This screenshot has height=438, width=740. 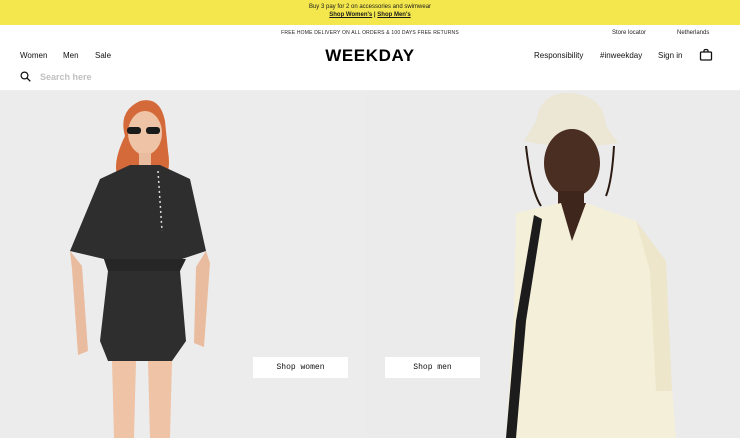 What do you see at coordinates (629, 33) in the screenshot?
I see `store-locator-link: Store locator` at bounding box center [629, 33].